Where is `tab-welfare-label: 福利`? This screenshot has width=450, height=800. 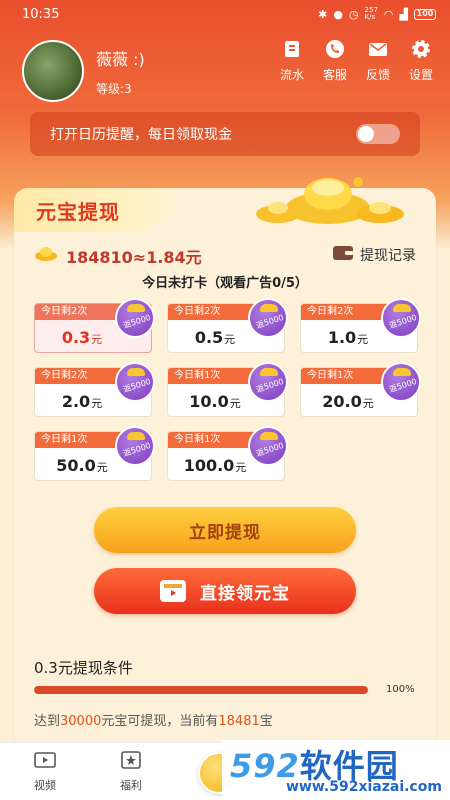 tab-welfare-label: 福利 is located at coordinates (131, 785).